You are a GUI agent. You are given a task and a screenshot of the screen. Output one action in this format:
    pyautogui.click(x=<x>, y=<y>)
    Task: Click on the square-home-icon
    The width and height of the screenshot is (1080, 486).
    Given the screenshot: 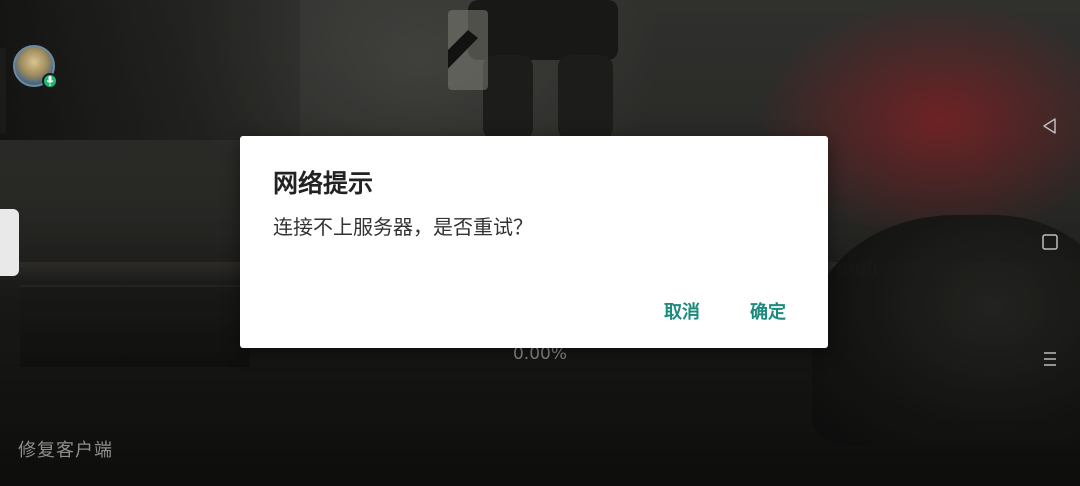 What is the action you would take?
    pyautogui.click(x=1050, y=242)
    